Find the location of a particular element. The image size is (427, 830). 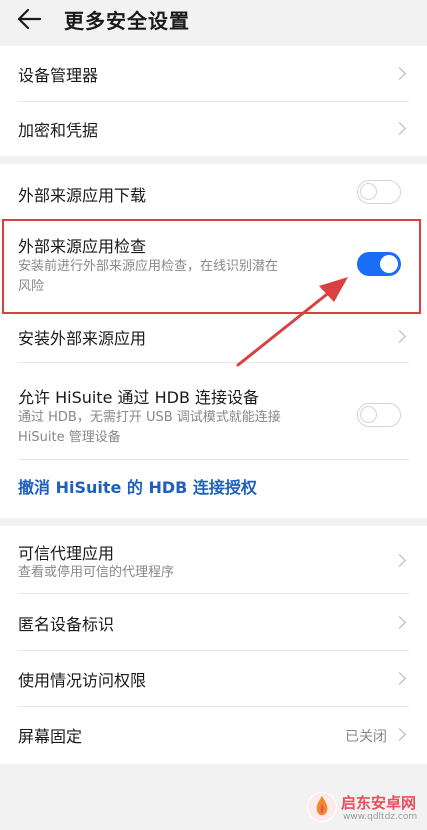

usage-access-label: 使用情况访问权限 is located at coordinates (82, 680).